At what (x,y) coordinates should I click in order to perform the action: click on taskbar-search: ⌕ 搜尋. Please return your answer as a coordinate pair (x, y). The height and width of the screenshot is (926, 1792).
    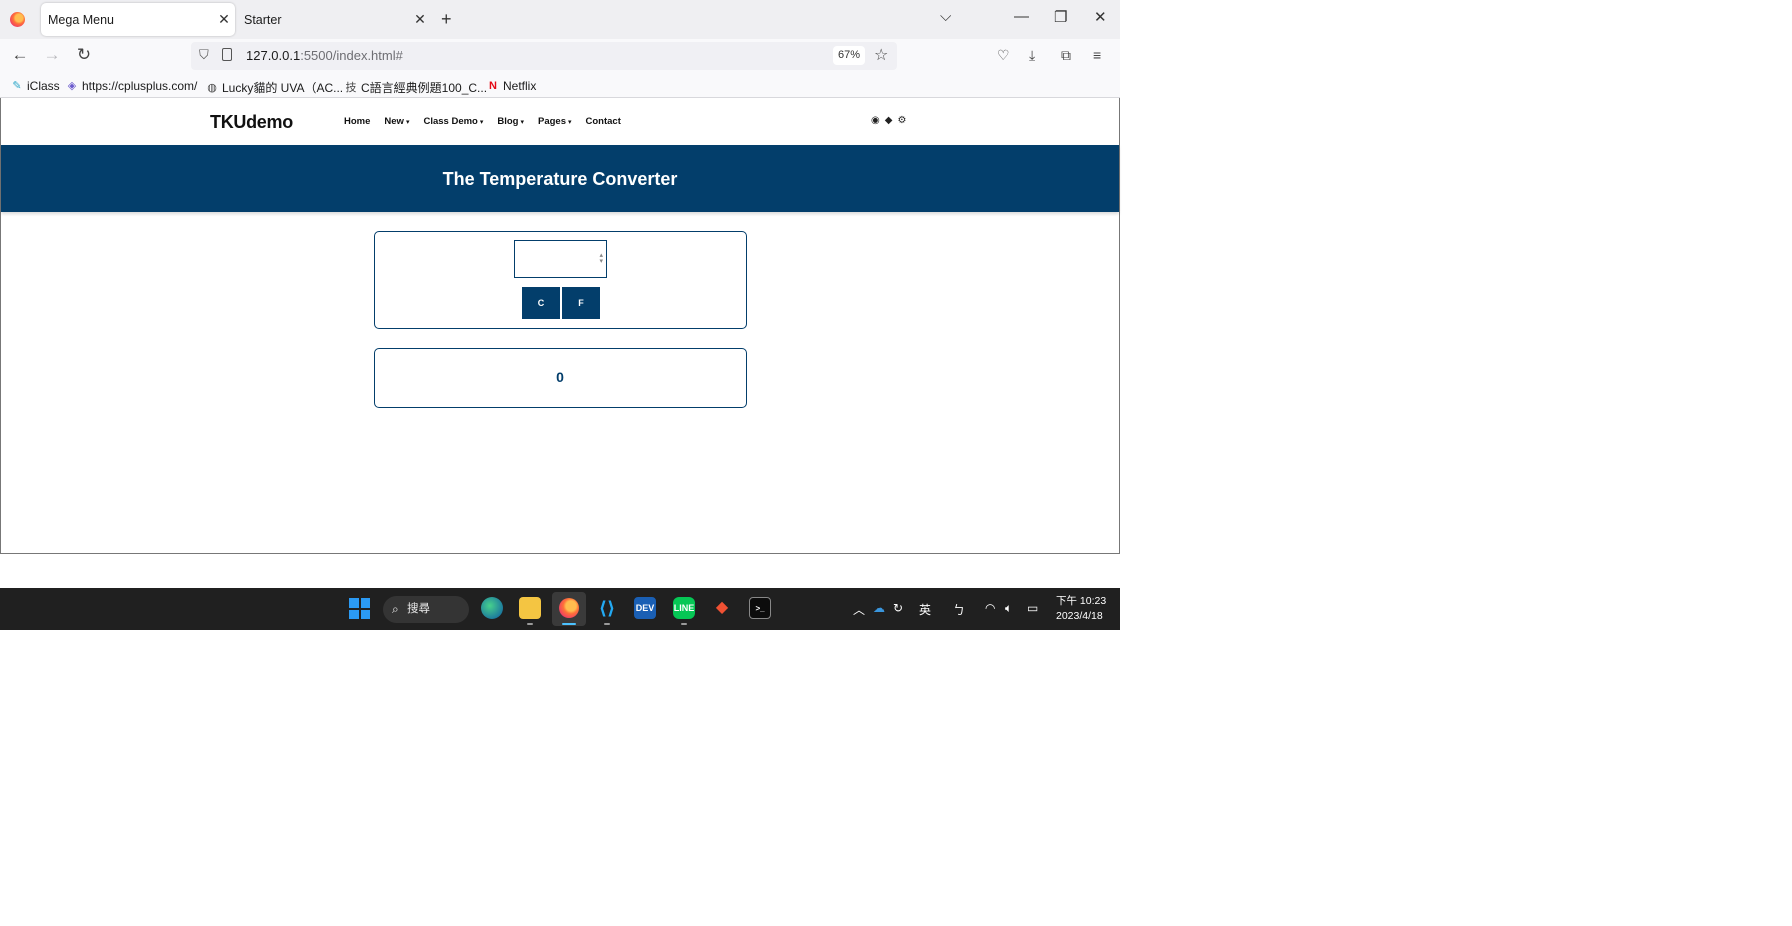
    Looking at the image, I should click on (426, 609).